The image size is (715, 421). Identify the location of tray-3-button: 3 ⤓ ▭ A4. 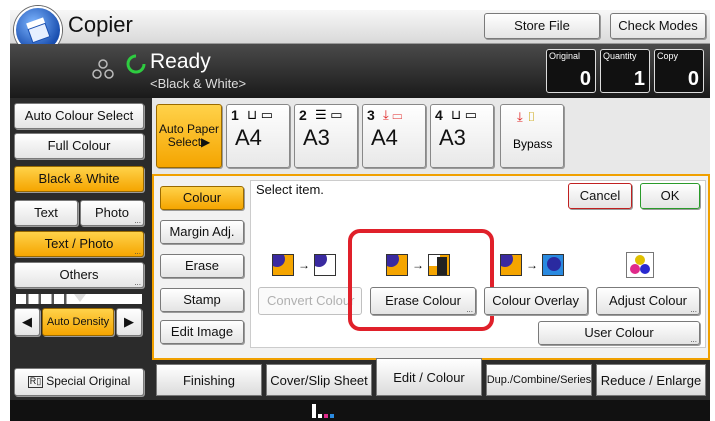
(394, 136).